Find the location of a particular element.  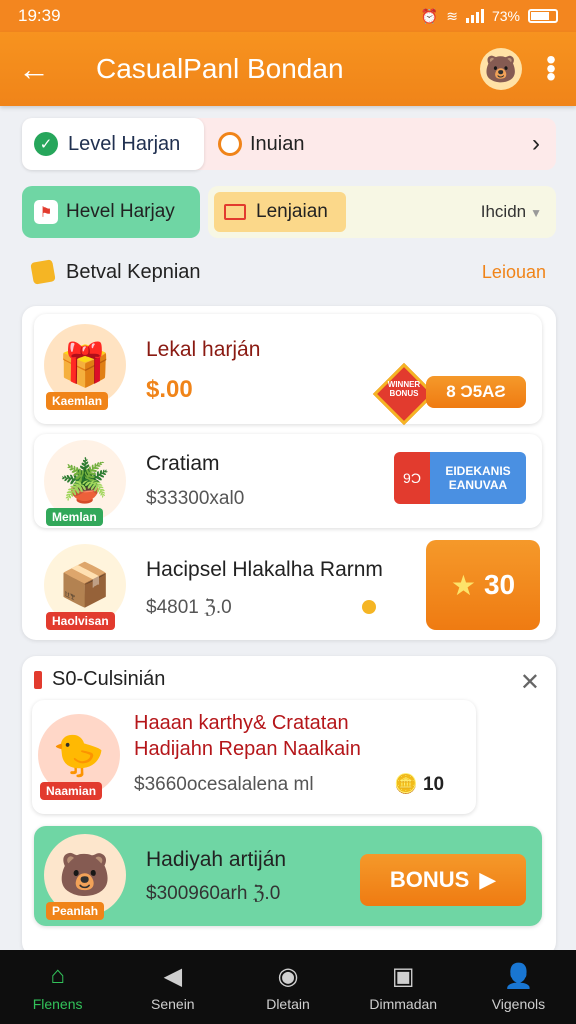

item-badge: Naamian is located at coordinates (71, 791).